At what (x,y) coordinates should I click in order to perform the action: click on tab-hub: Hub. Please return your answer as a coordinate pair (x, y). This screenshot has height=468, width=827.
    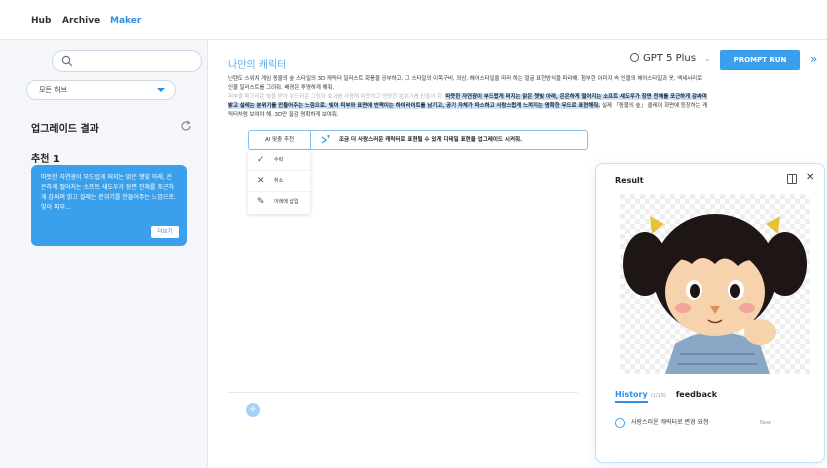
    Looking at the image, I should click on (41, 21).